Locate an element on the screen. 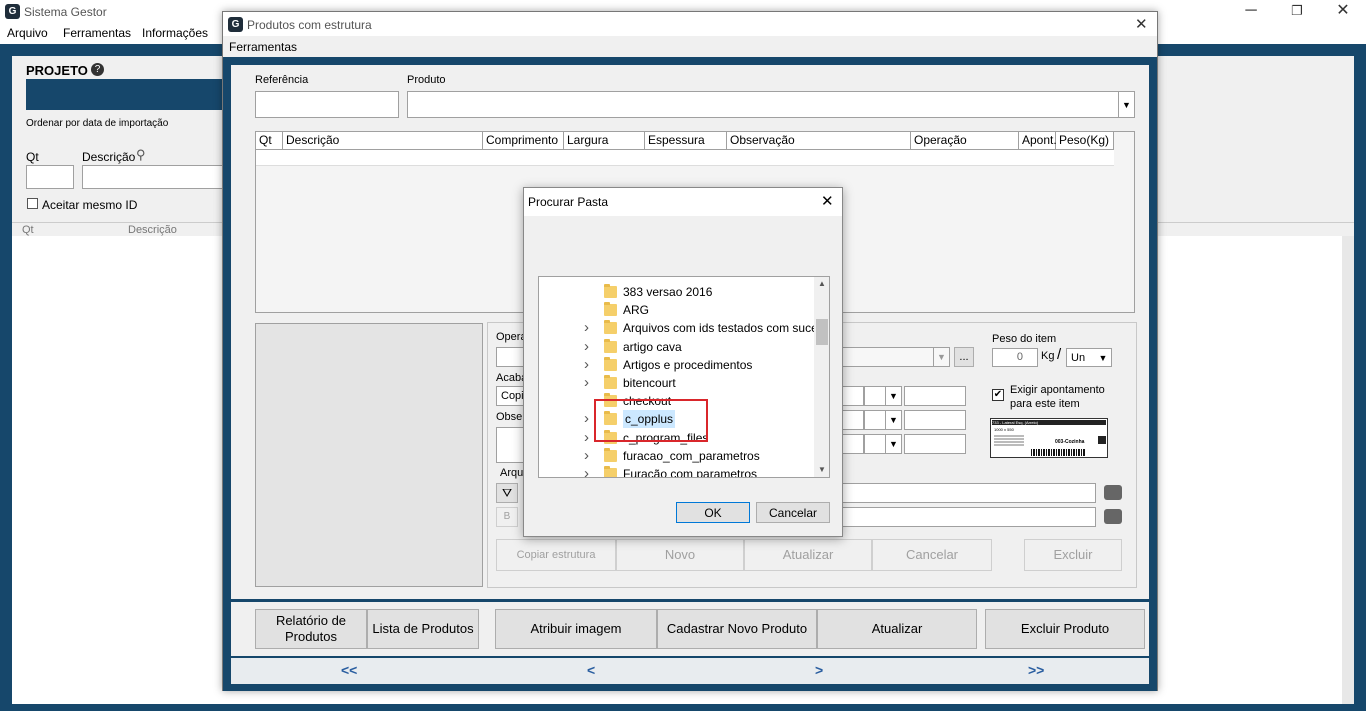 The width and height of the screenshot is (1366, 711). folder-tree-item: › bitencourt is located at coordinates (677, 383).